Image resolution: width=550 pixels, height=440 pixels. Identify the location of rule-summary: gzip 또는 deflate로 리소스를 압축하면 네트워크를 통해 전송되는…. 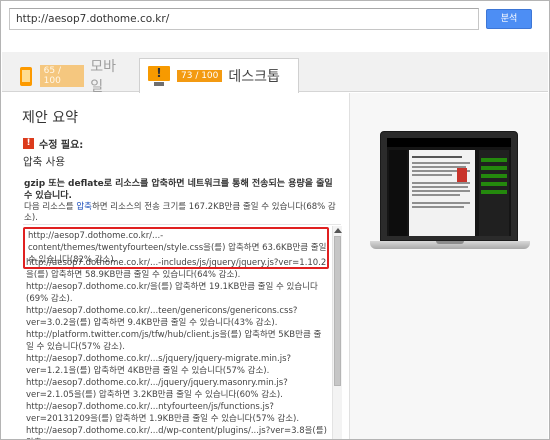
(178, 190).